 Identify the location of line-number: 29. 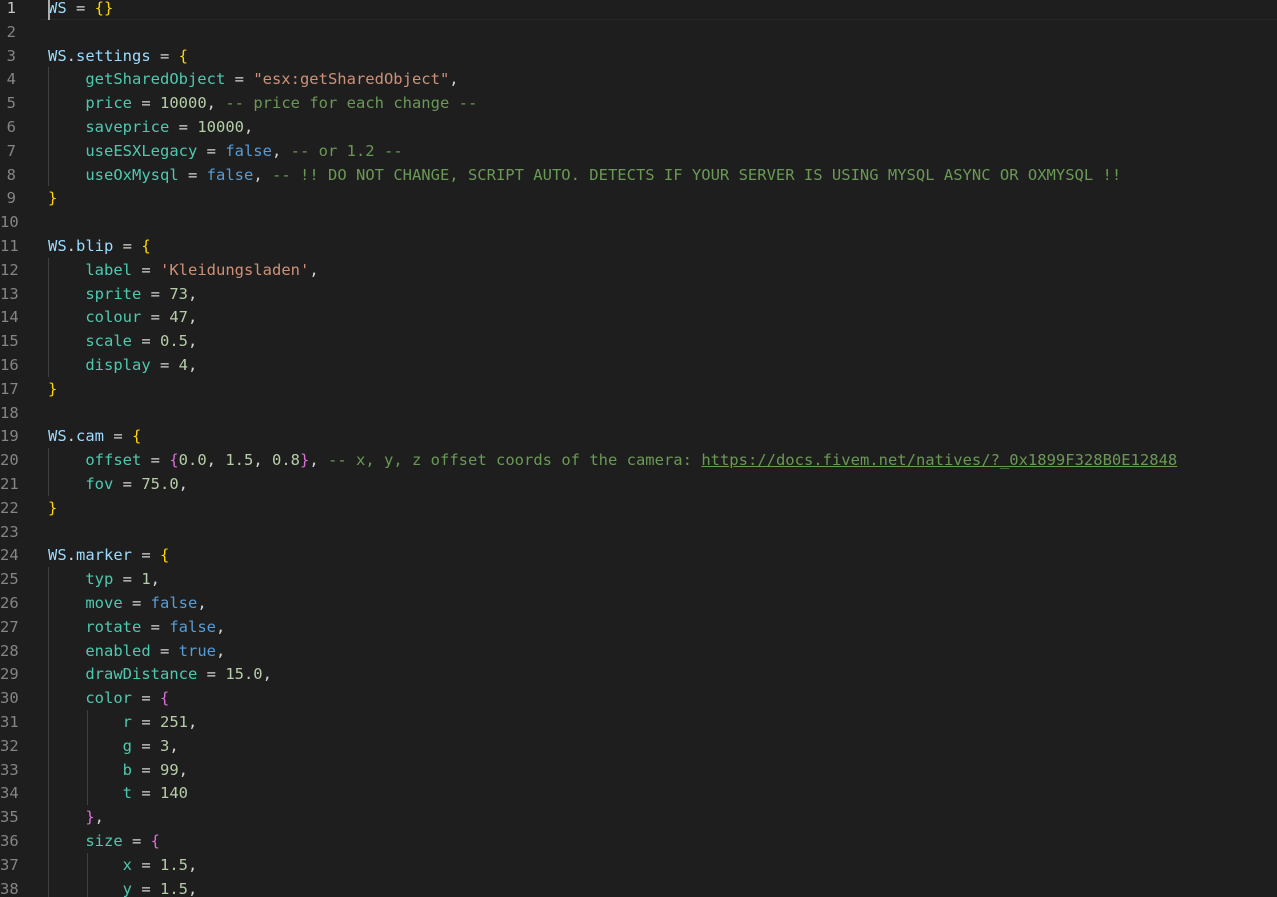
(9, 674).